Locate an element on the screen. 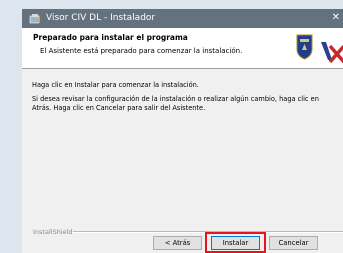  cancel-button: Cancelar is located at coordinates (293, 243).